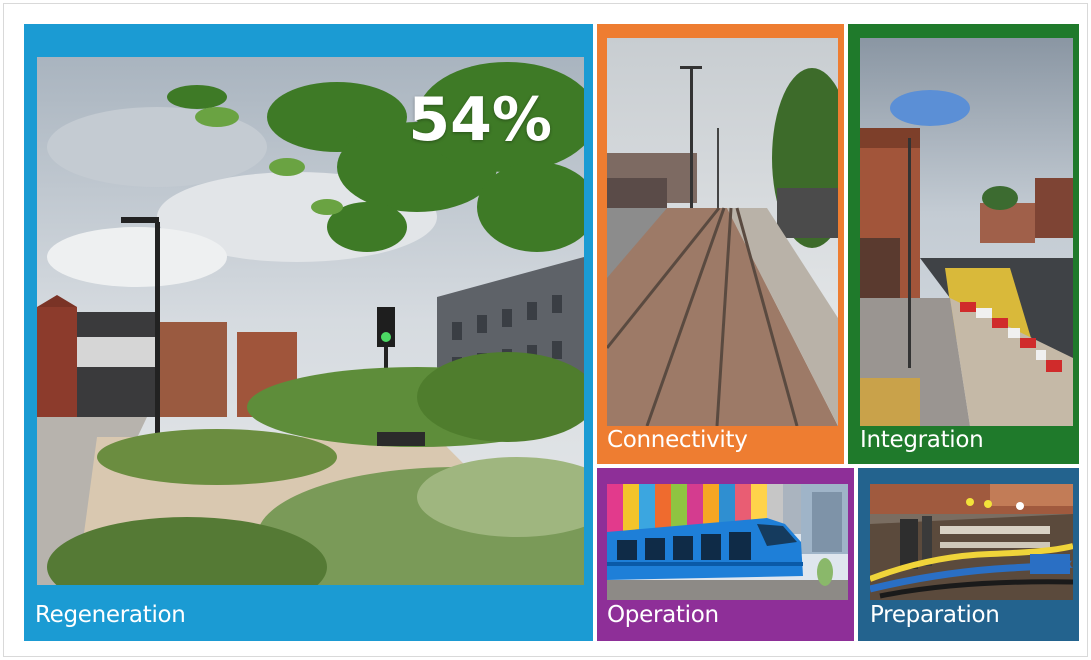 The height and width of the screenshot is (660, 1091). Describe the element at coordinates (966, 232) in the screenshot. I see `integration-photo` at that location.